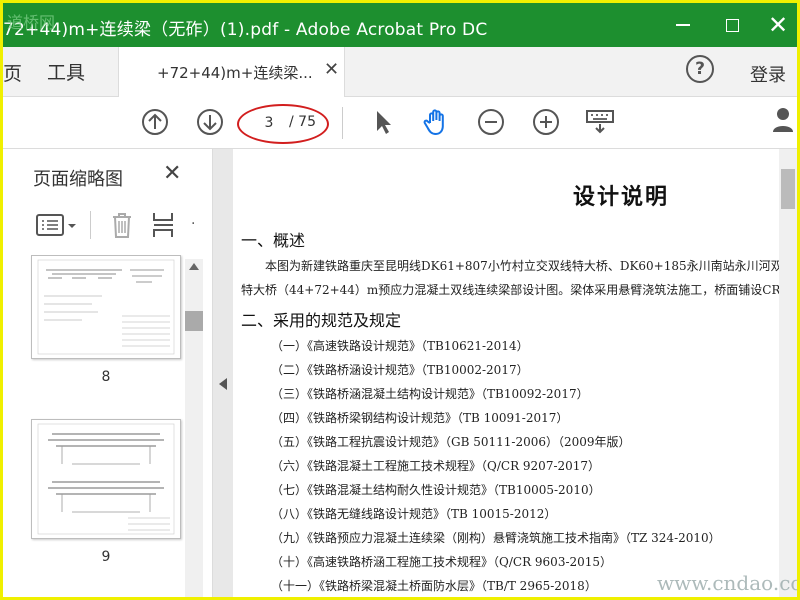  I want to click on minimize-button, so click(683, 25).